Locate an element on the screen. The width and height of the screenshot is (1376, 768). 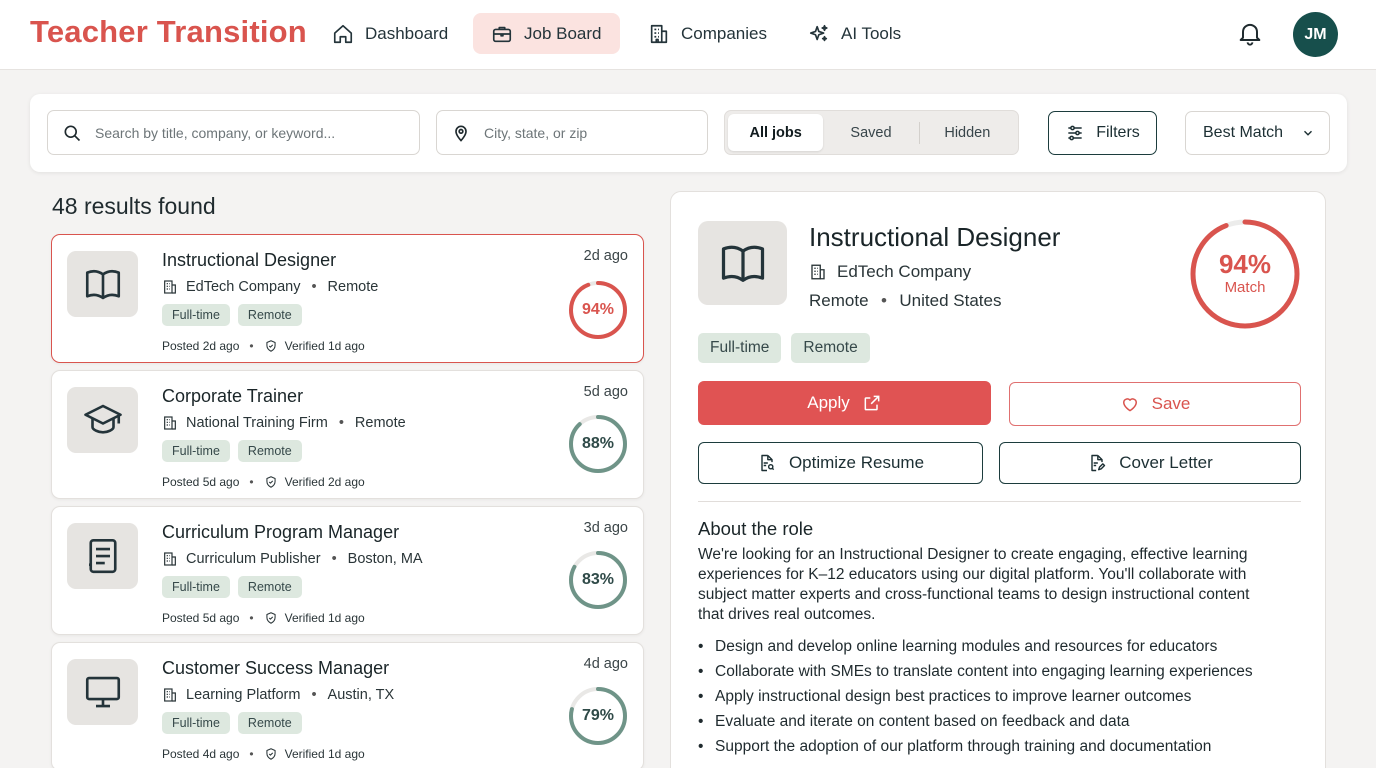
job-company-location: Learning Platform • Austin, TX is located at coordinates (278, 695).